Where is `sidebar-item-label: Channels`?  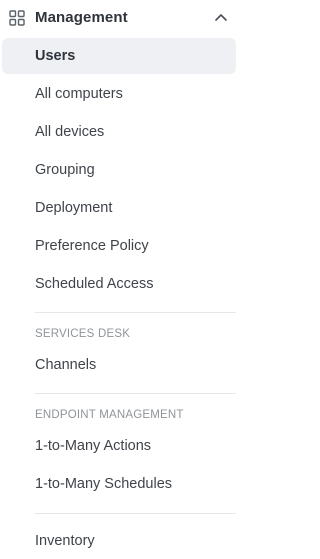
sidebar-item-label: Channels is located at coordinates (66, 365).